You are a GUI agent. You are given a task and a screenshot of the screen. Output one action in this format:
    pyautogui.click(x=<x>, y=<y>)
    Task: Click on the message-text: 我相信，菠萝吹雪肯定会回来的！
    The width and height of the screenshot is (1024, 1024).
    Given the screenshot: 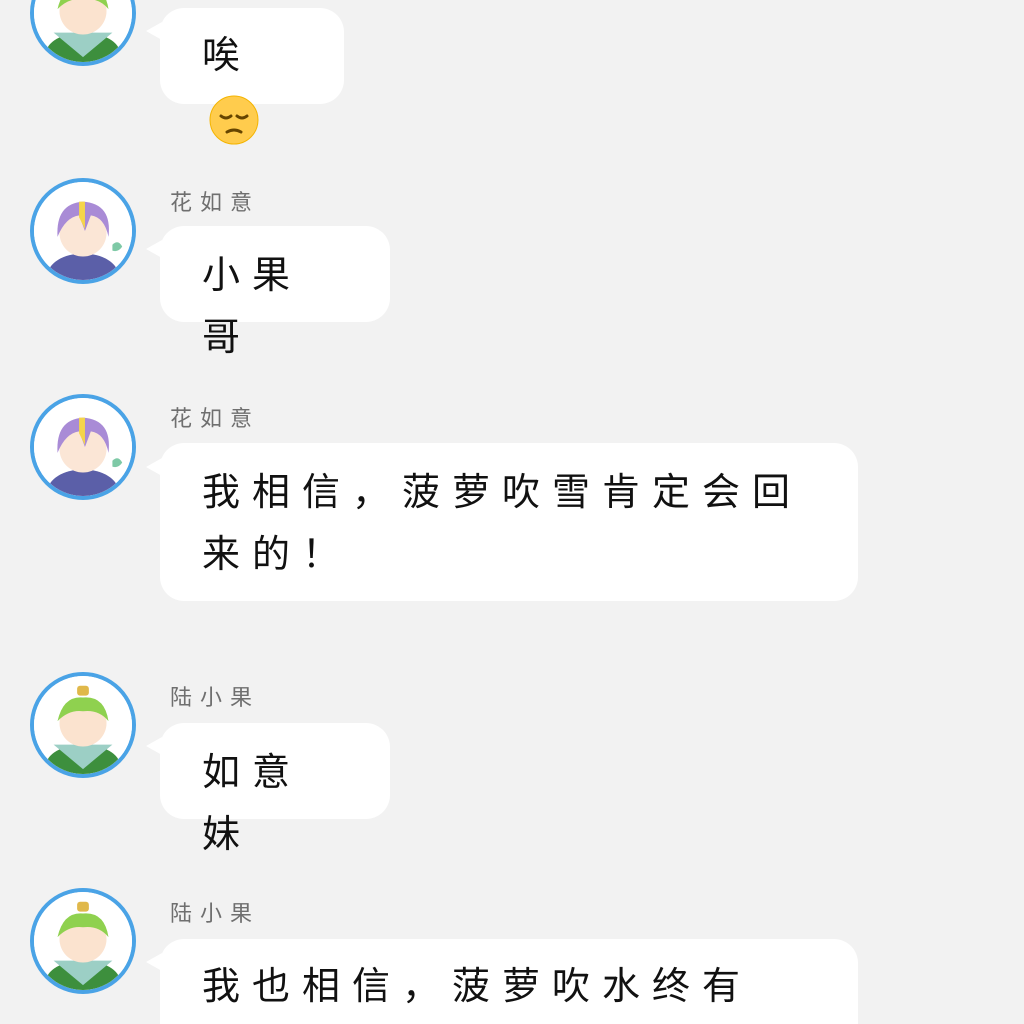 What is the action you would take?
    pyautogui.click(x=502, y=523)
    